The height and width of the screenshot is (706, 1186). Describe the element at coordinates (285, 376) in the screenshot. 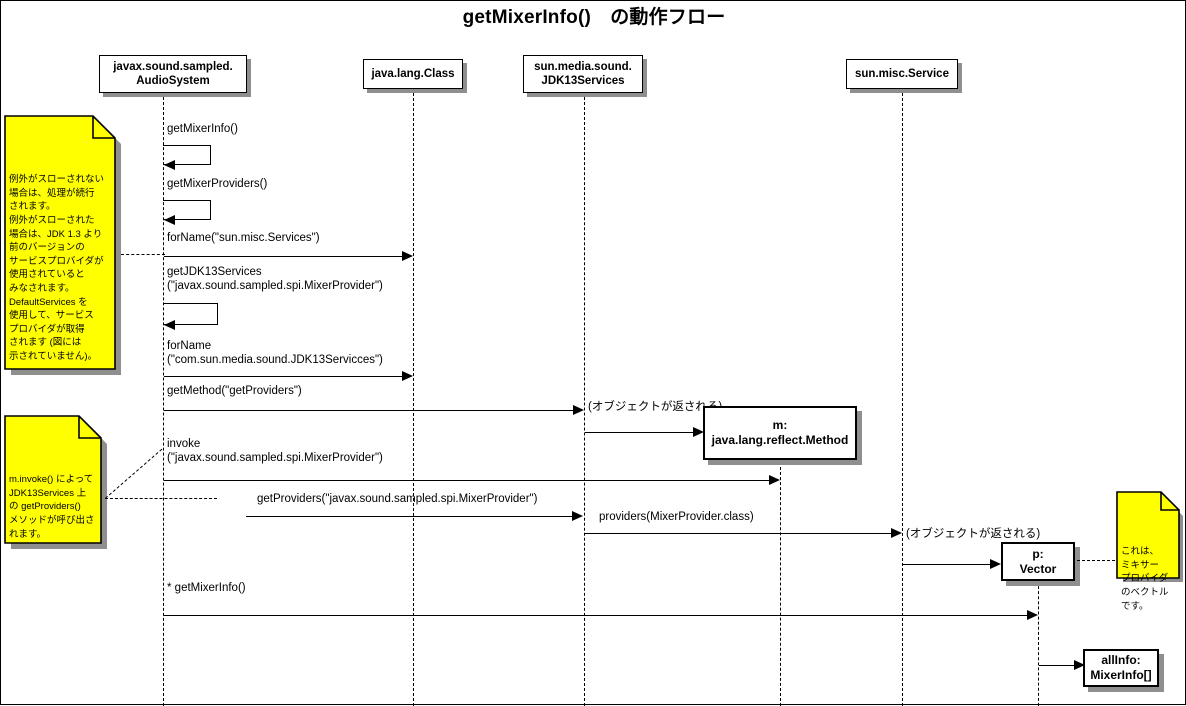

I see `message-line-forname-jdk13` at that location.